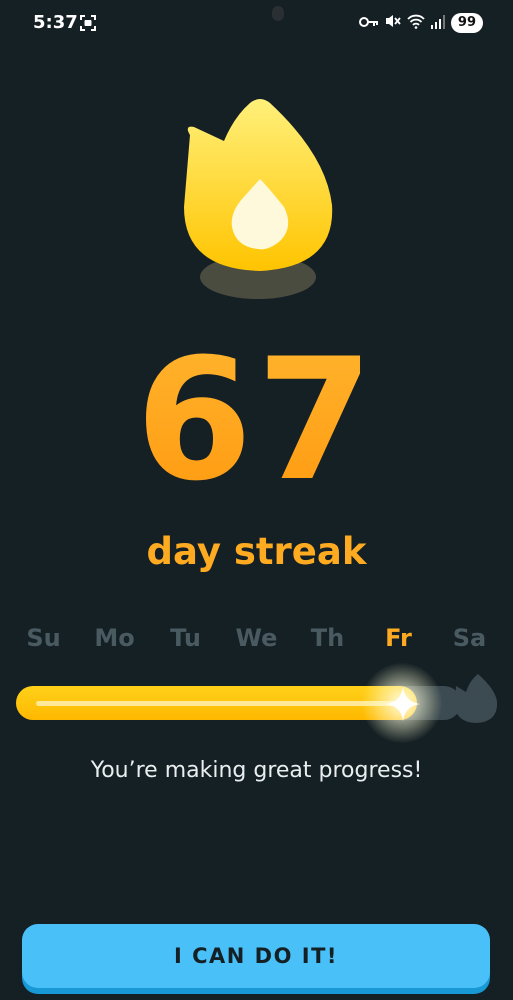 The width and height of the screenshot is (513, 1000). I want to click on week-days: Su Mo Tu We Th Fr Sa, so click(256, 638).